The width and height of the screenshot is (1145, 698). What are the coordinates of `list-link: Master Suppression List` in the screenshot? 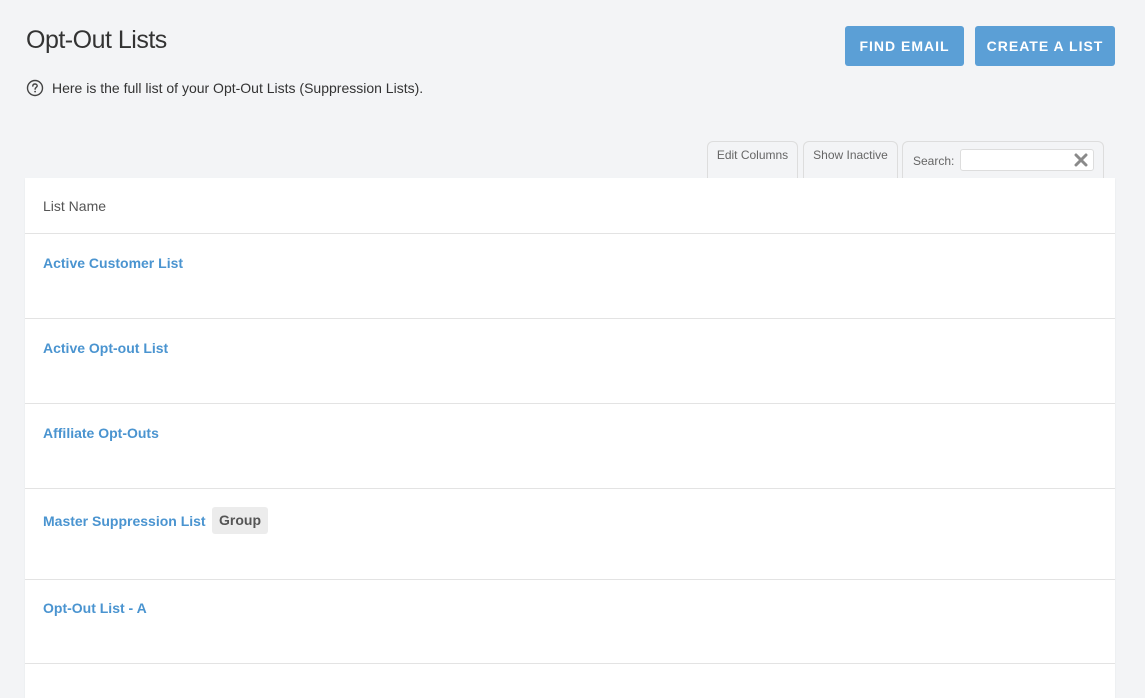 It's located at (124, 521).